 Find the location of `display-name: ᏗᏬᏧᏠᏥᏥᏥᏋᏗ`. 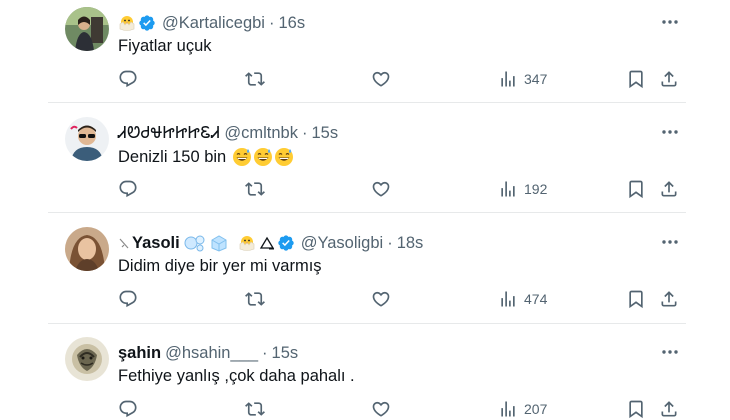

display-name: ᏗᏬᏧᏠᏥᏥᏥᏋᏗ is located at coordinates (169, 133).